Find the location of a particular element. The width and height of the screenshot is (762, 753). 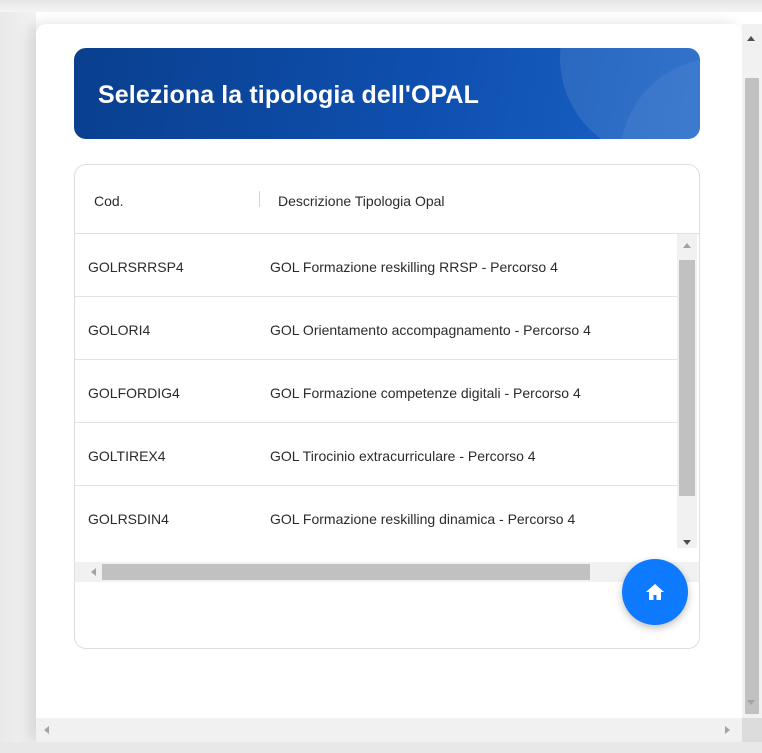

column-resize-handle is located at coordinates (259, 199).